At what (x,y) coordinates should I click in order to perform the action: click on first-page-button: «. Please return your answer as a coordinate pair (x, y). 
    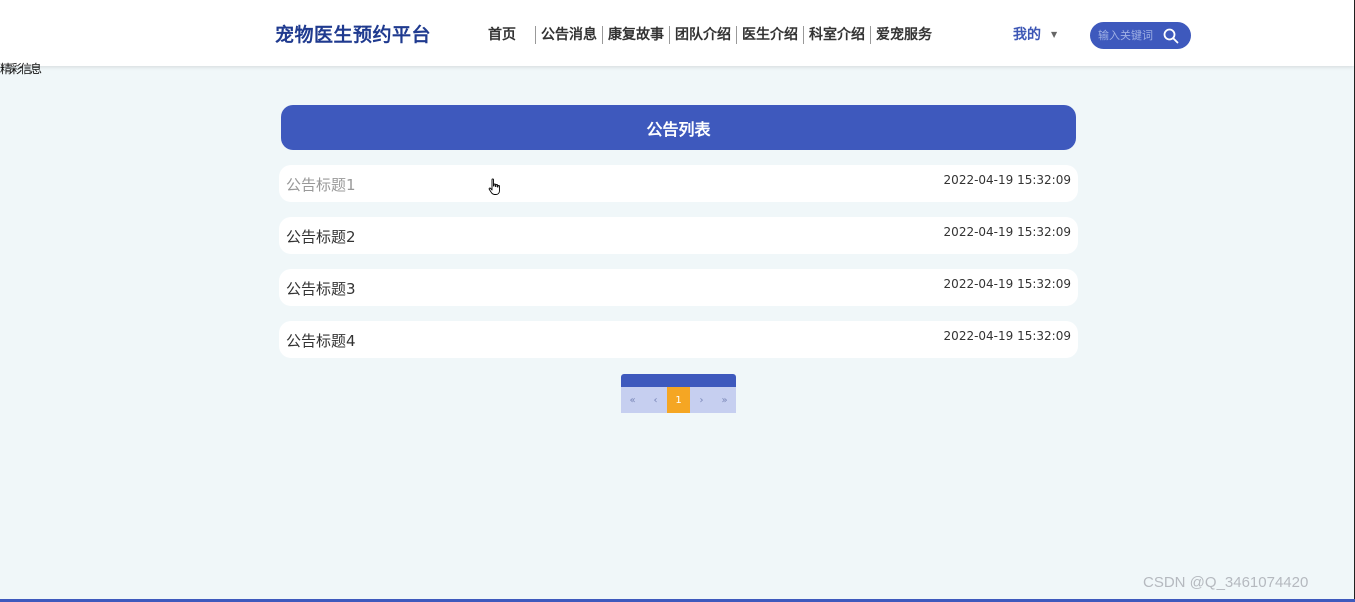
    Looking at the image, I should click on (632, 400).